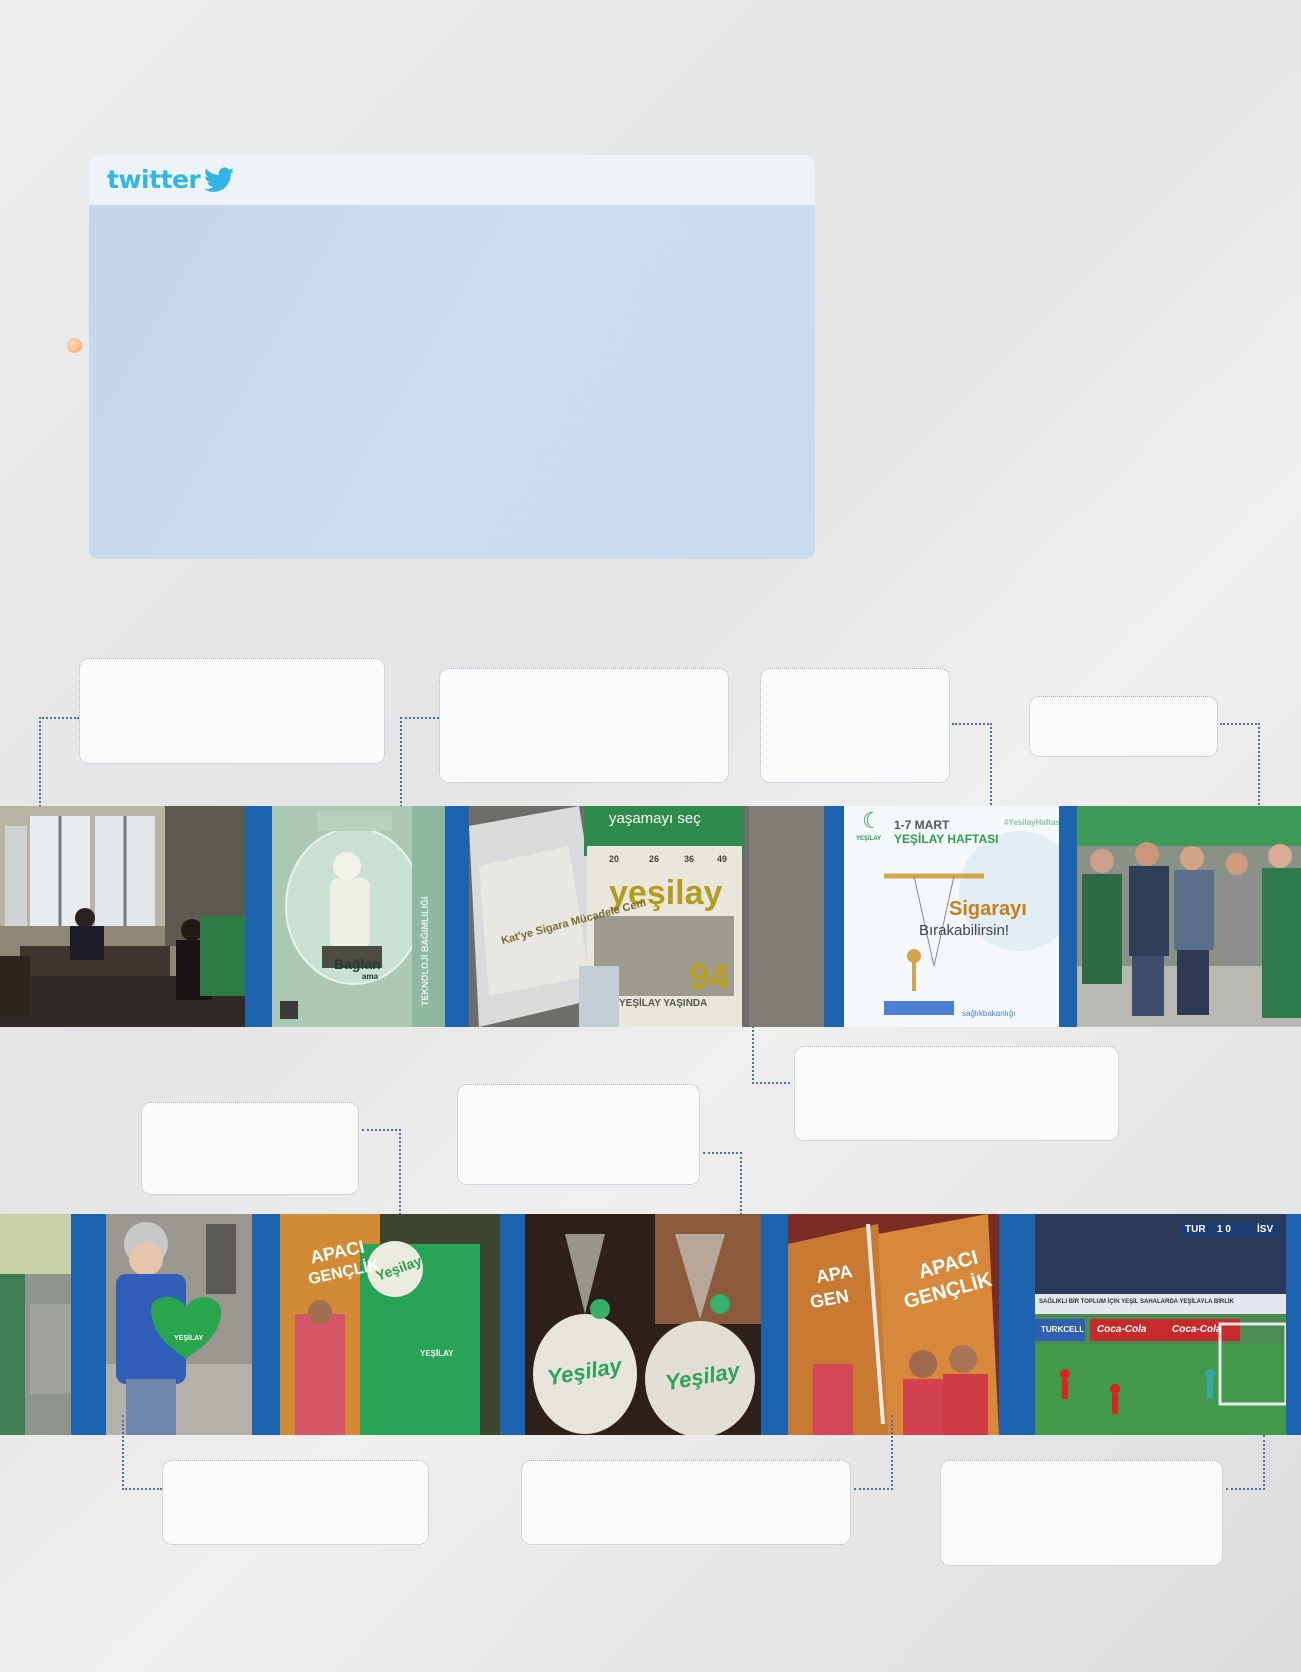 The image size is (1301, 1672). Describe the element at coordinates (643, 1324) in the screenshot. I see `photo-yesilay-cookies: Yeşilay Yeşilay` at that location.